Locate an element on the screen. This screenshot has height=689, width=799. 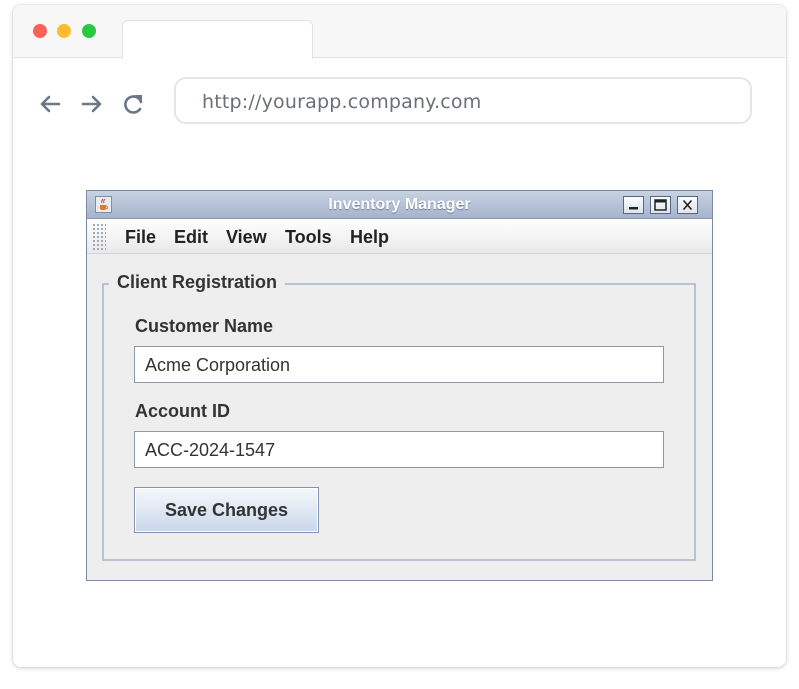
account-id-value: ACC-2024-1547 is located at coordinates (210, 450).